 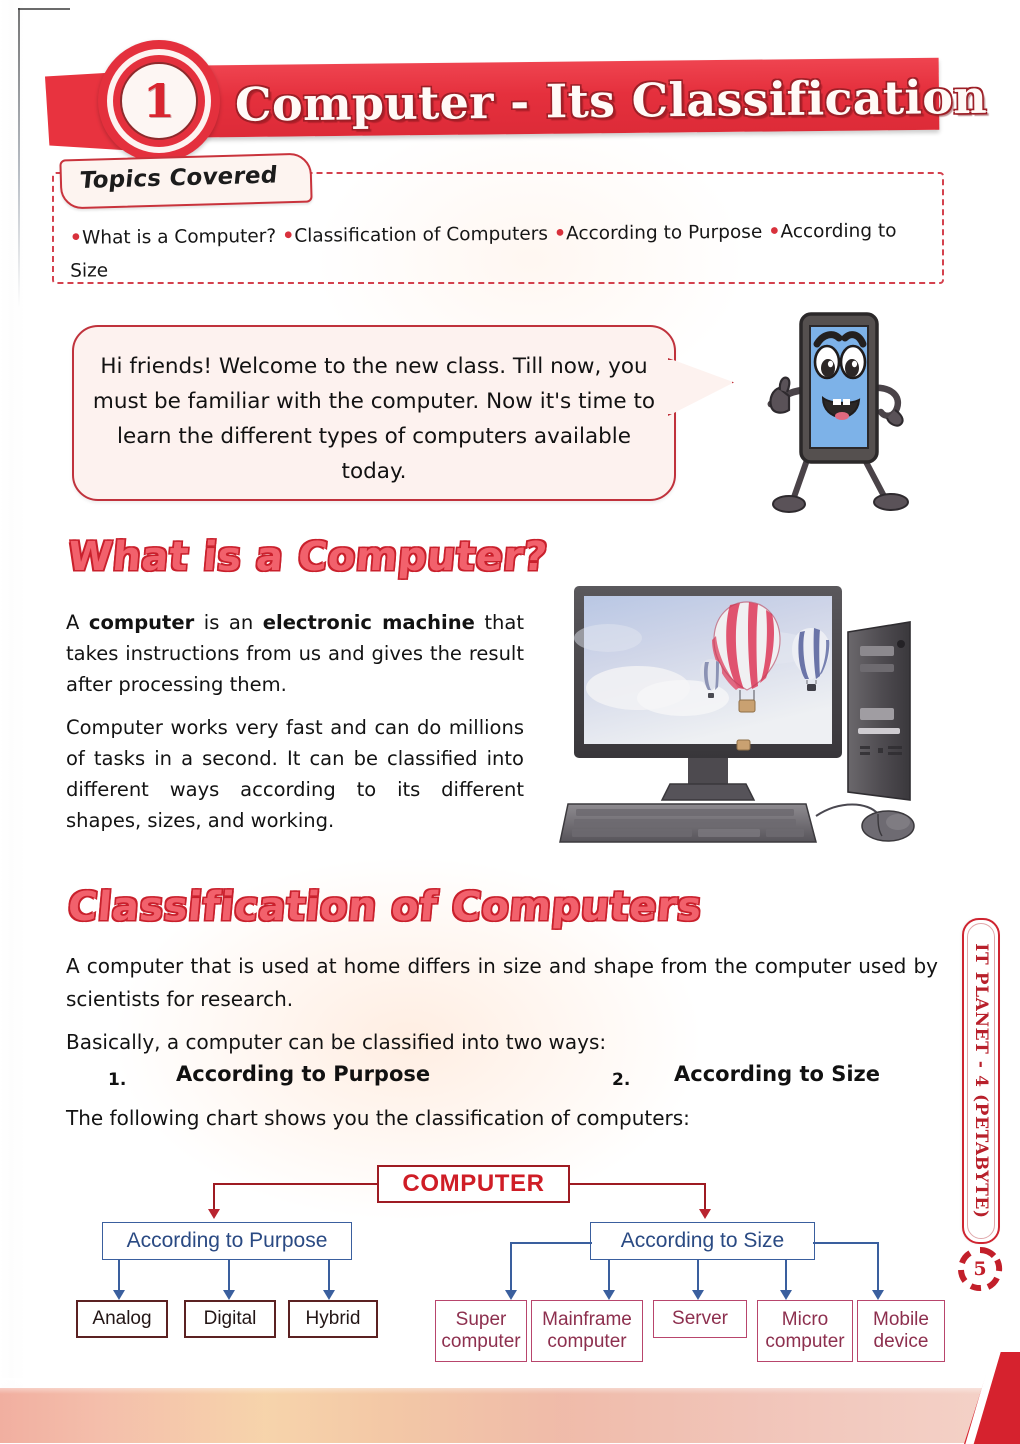 I want to click on chapter-title: Computer - Its Classification, so click(x=611, y=100).